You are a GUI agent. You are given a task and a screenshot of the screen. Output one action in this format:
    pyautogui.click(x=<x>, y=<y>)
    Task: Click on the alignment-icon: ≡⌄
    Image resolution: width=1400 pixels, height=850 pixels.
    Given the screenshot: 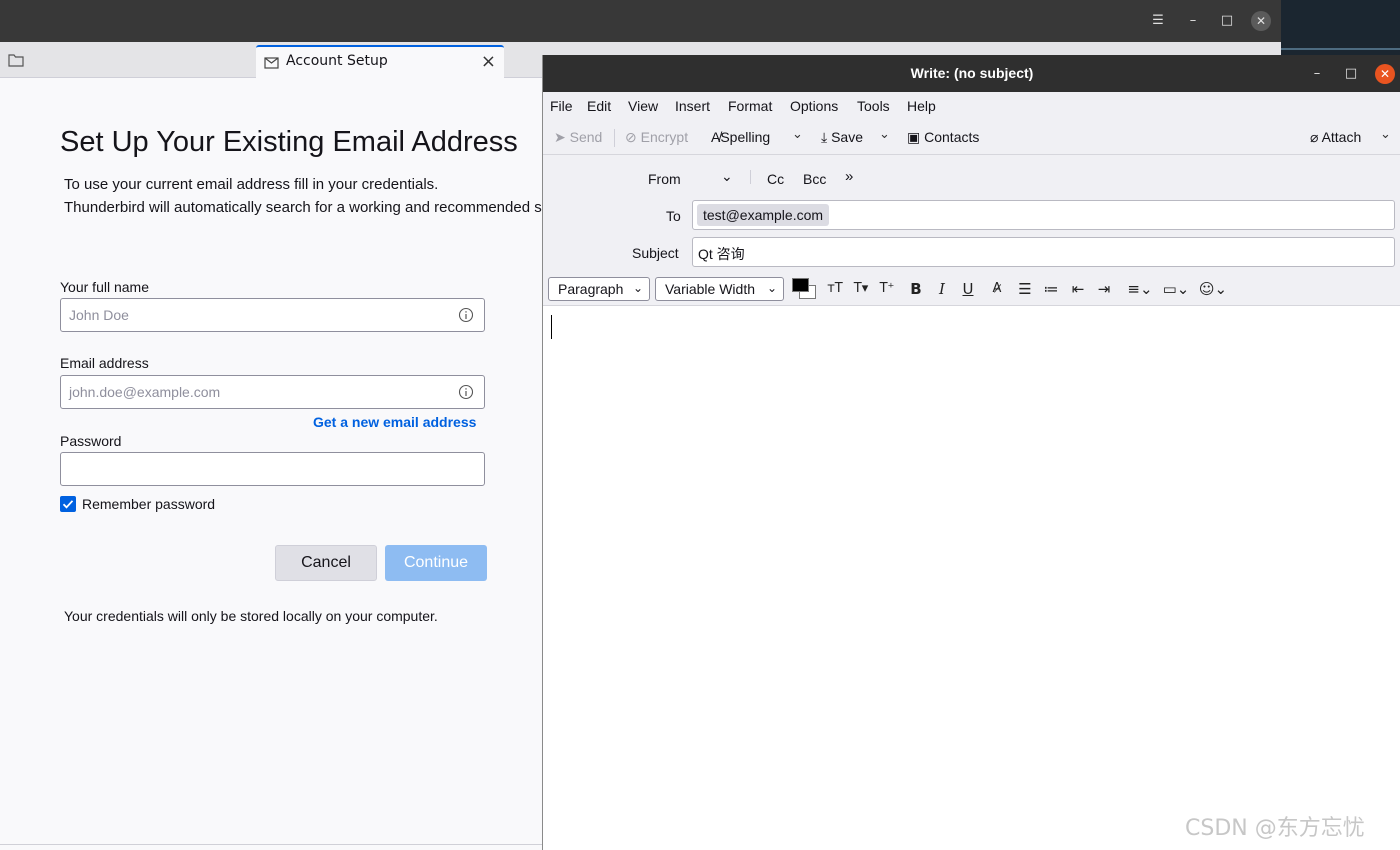 What is the action you would take?
    pyautogui.click(x=1140, y=289)
    